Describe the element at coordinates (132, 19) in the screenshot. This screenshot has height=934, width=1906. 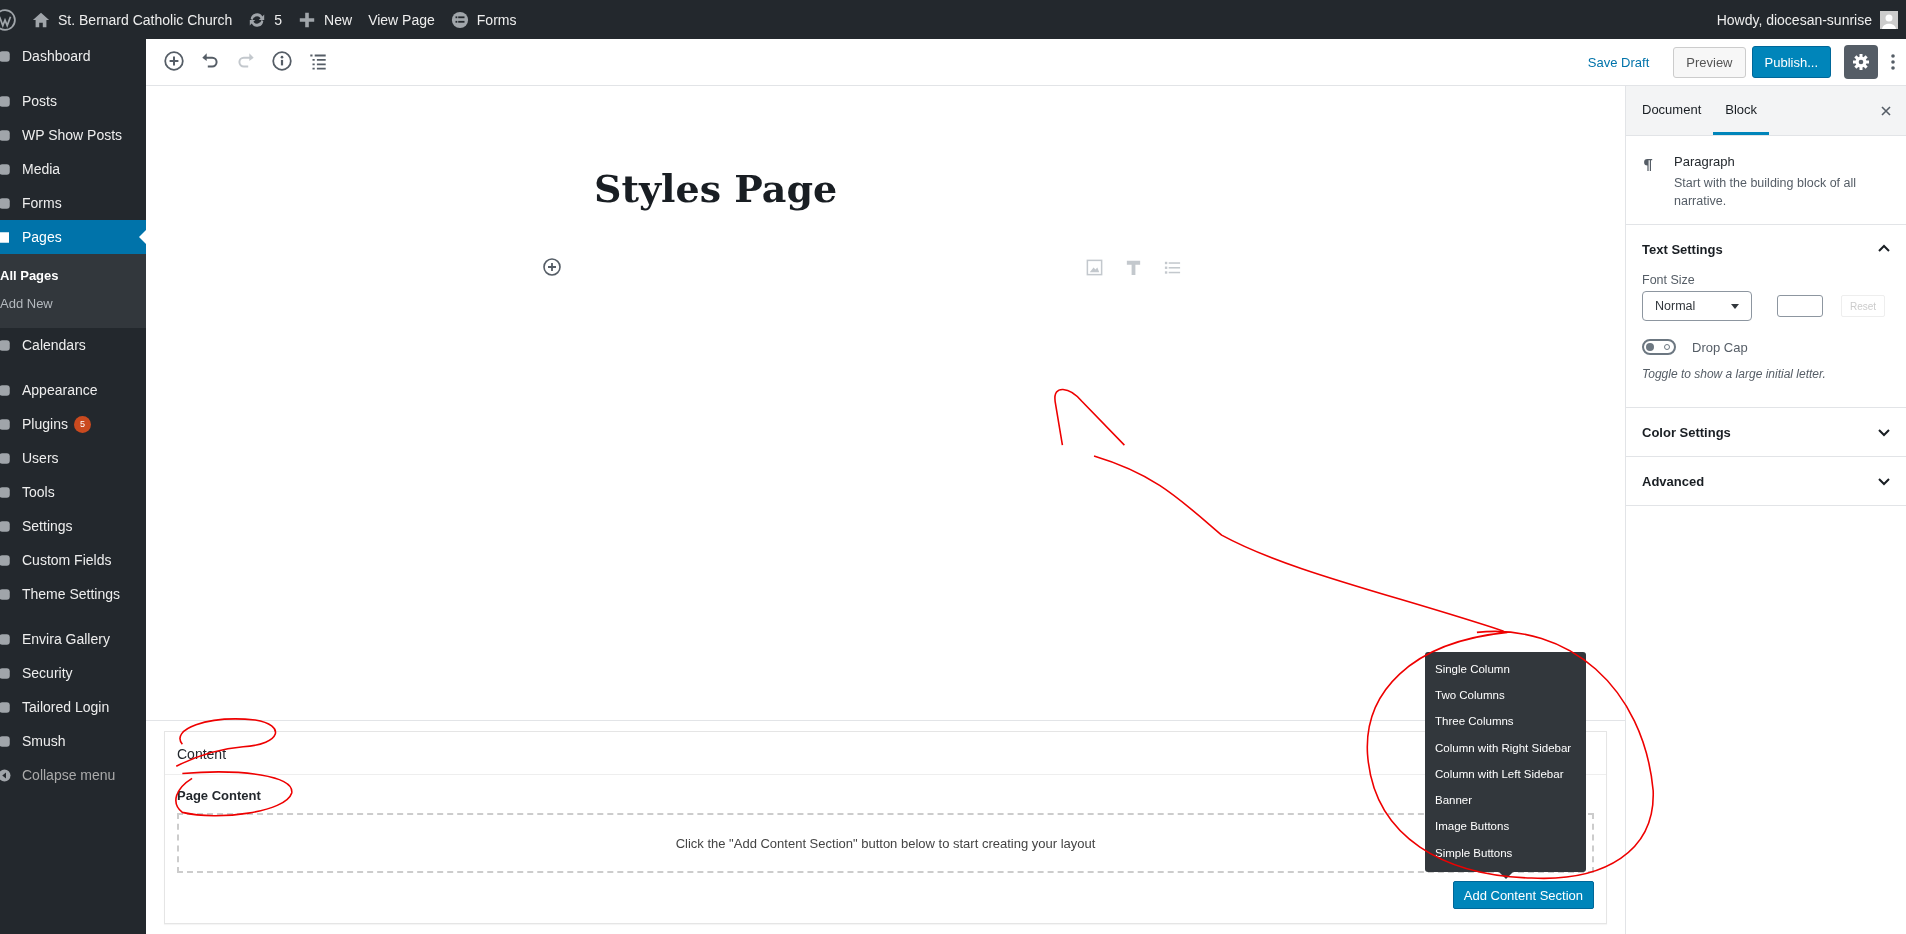
I see `site-link: St. Bernard Catholic Church` at that location.